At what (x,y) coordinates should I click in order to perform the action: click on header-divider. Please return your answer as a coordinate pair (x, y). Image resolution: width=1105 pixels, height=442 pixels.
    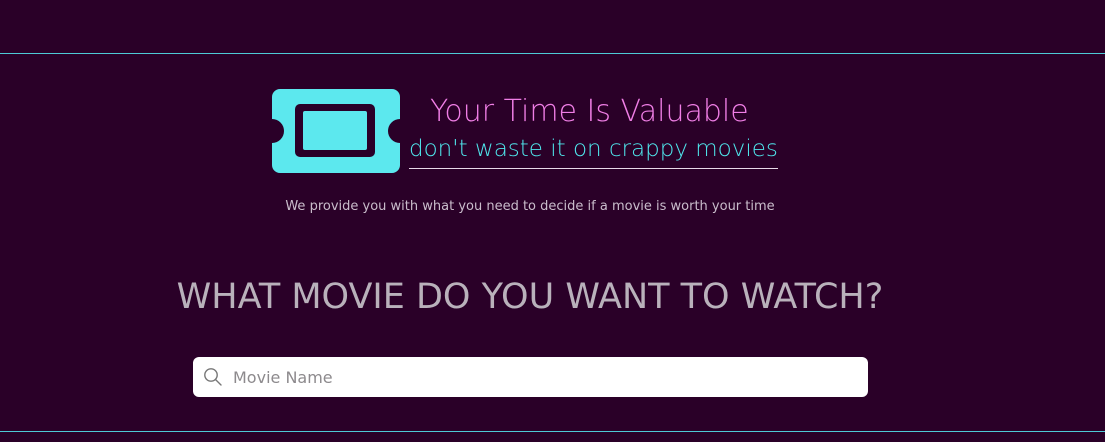
    Looking at the image, I should click on (552, 53).